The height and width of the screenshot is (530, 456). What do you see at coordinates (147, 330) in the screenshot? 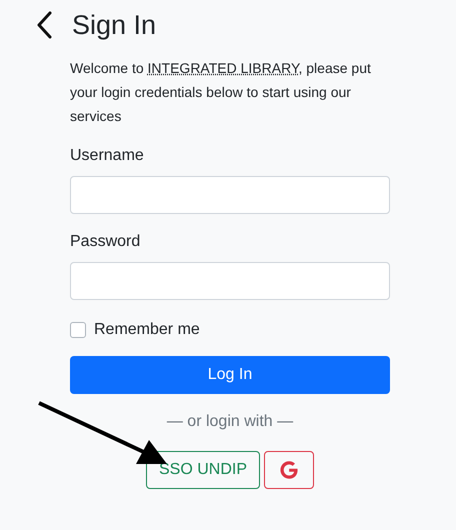
I see `checkbox-label: Remember me` at bounding box center [147, 330].